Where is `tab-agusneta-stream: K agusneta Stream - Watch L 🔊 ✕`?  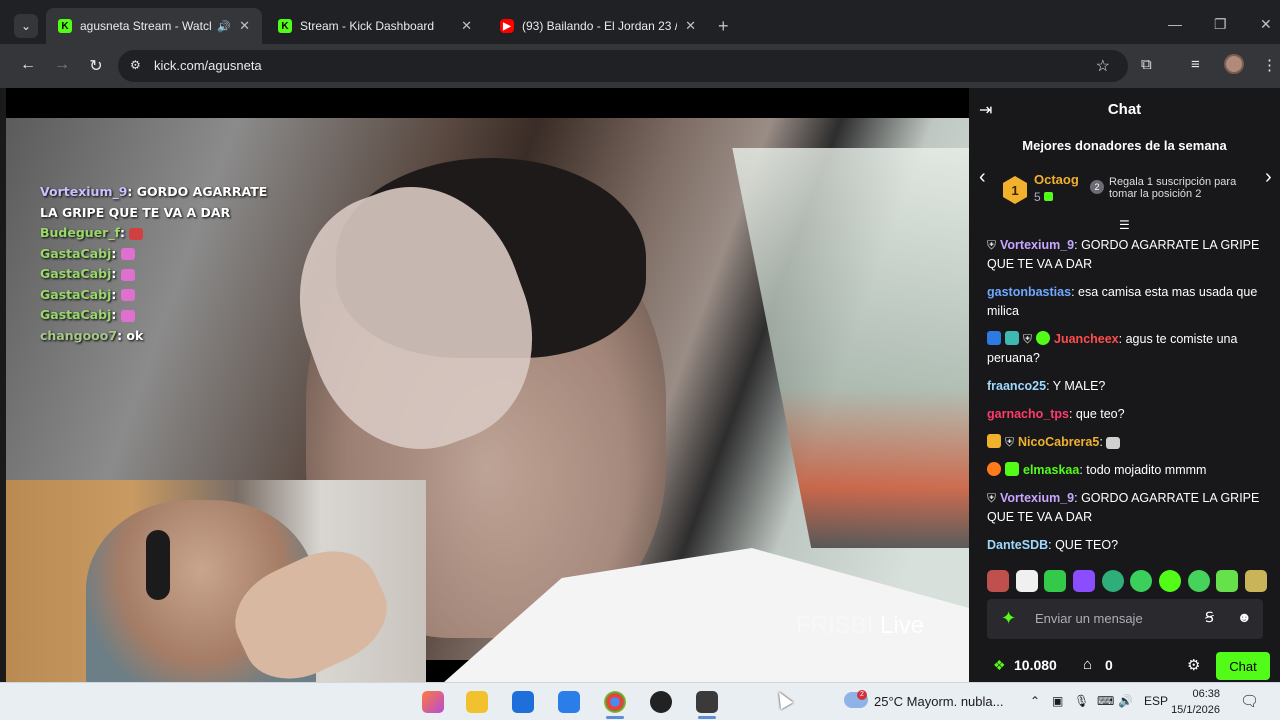 tab-agusneta-stream: K agusneta Stream - Watch L 🔊 ✕ is located at coordinates (154, 26).